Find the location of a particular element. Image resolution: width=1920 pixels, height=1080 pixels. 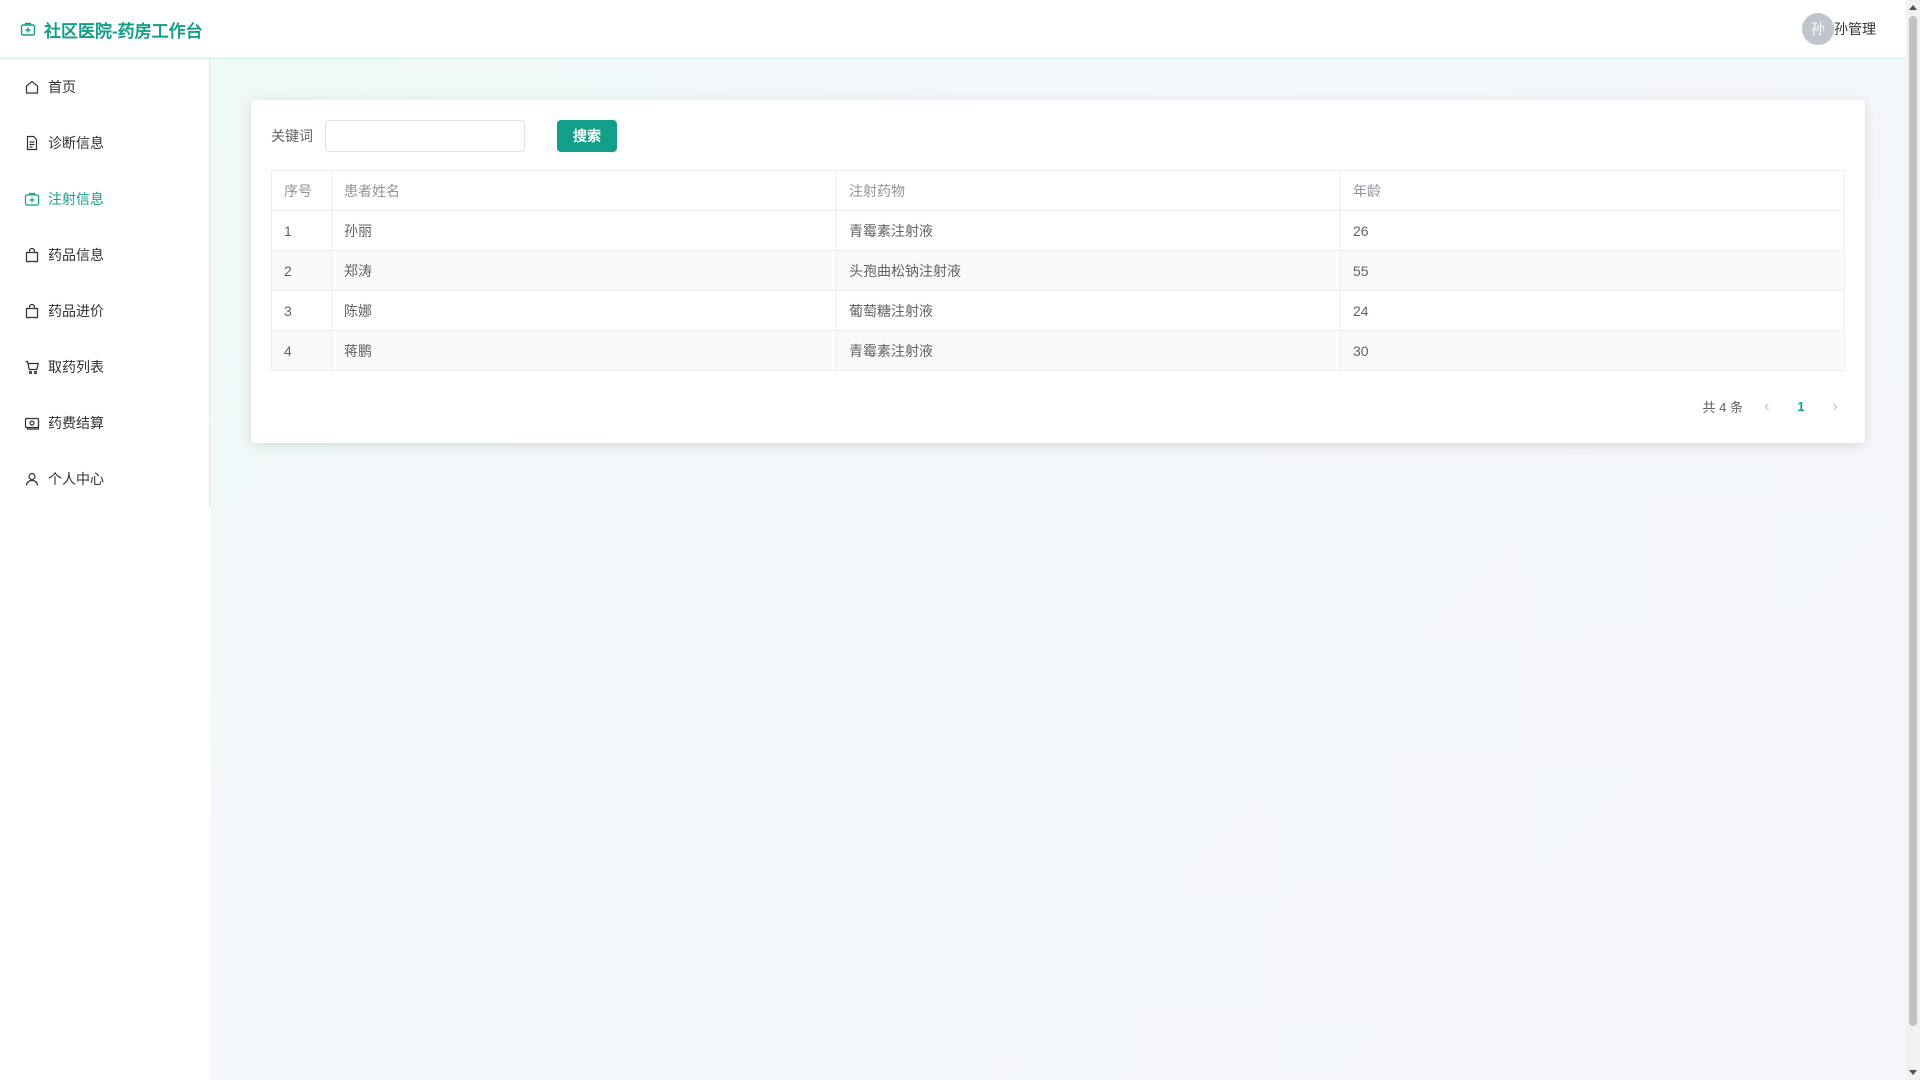

cell-drug: 头孢曲松钠注射液 is located at coordinates (1088, 270).